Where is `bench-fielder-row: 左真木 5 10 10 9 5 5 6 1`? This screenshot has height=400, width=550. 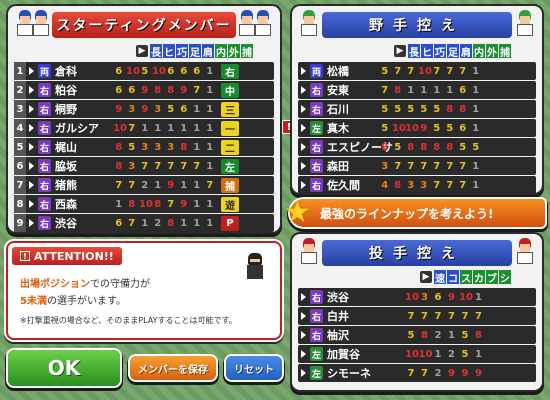
bench-fielder-row: 左真木 5 10 10 9 5 5 6 1 is located at coordinates (417, 128).